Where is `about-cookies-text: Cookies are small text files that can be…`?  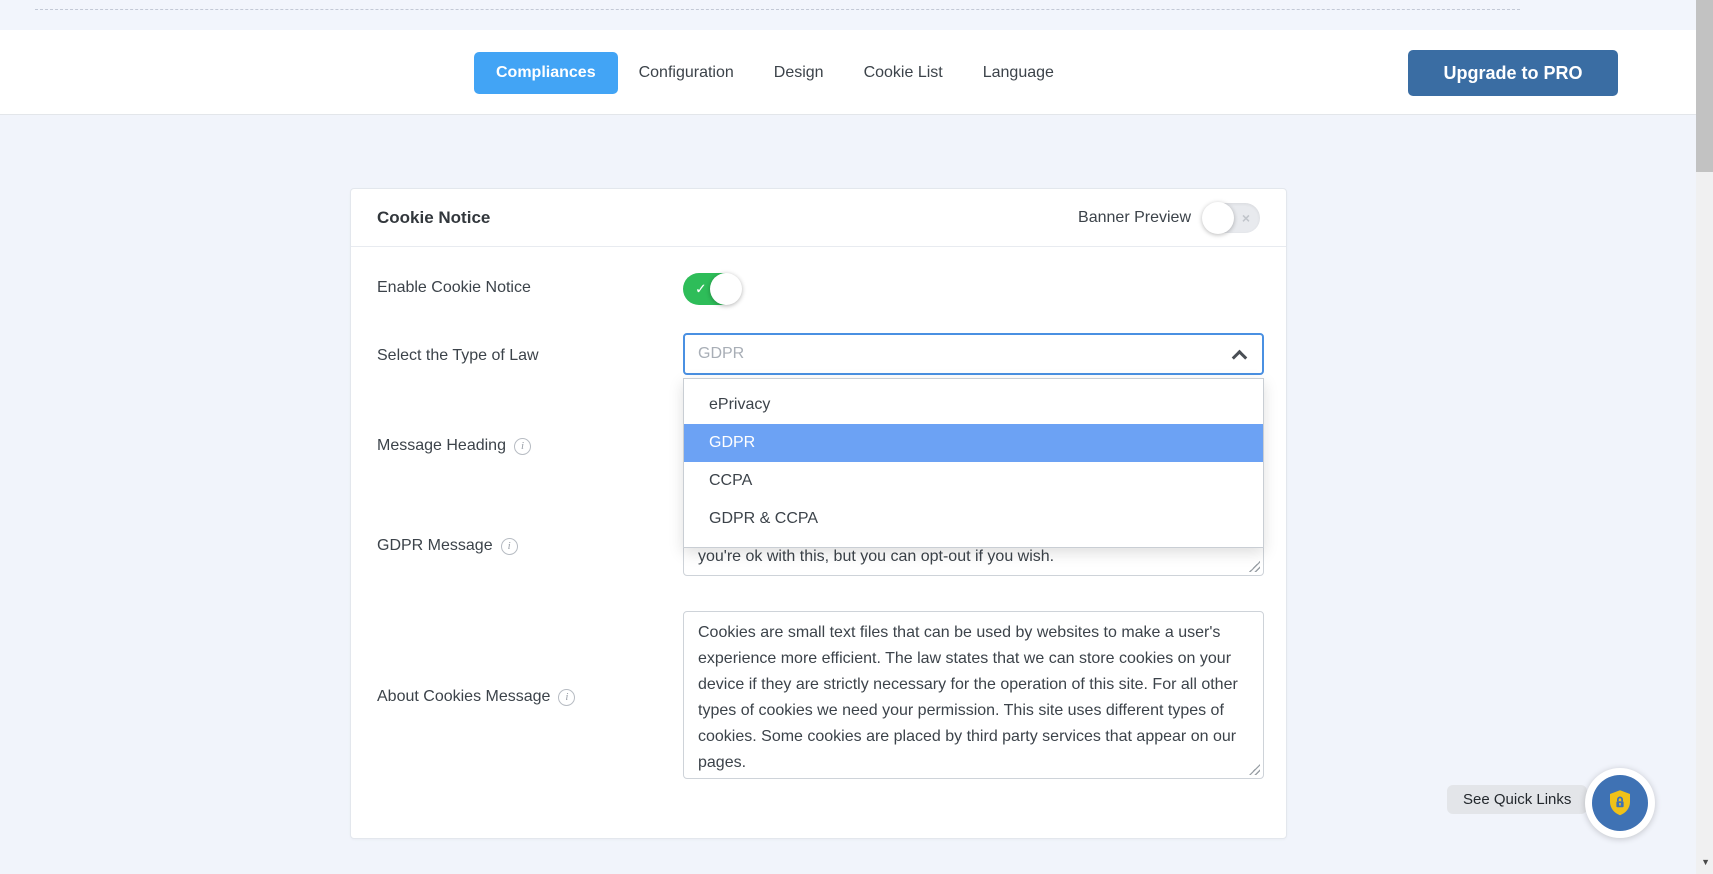 about-cookies-text: Cookies are small text files that can be… is located at coordinates (968, 697).